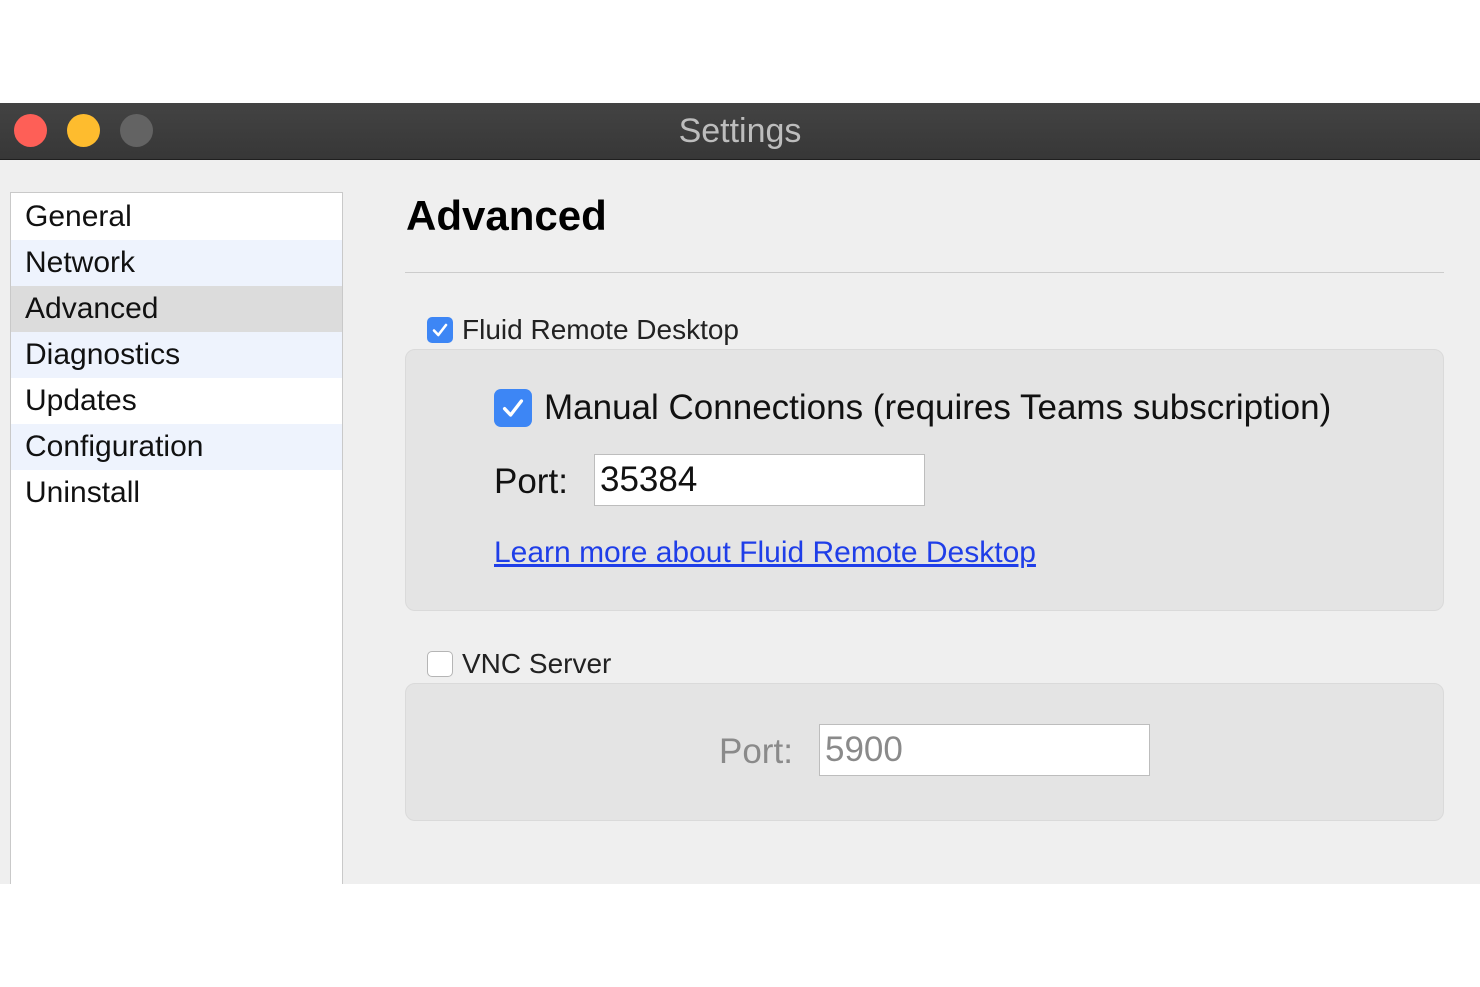 This screenshot has width=1480, height=987. Describe the element at coordinates (176, 401) in the screenshot. I see `sidebar-item-updates: Updates` at that location.